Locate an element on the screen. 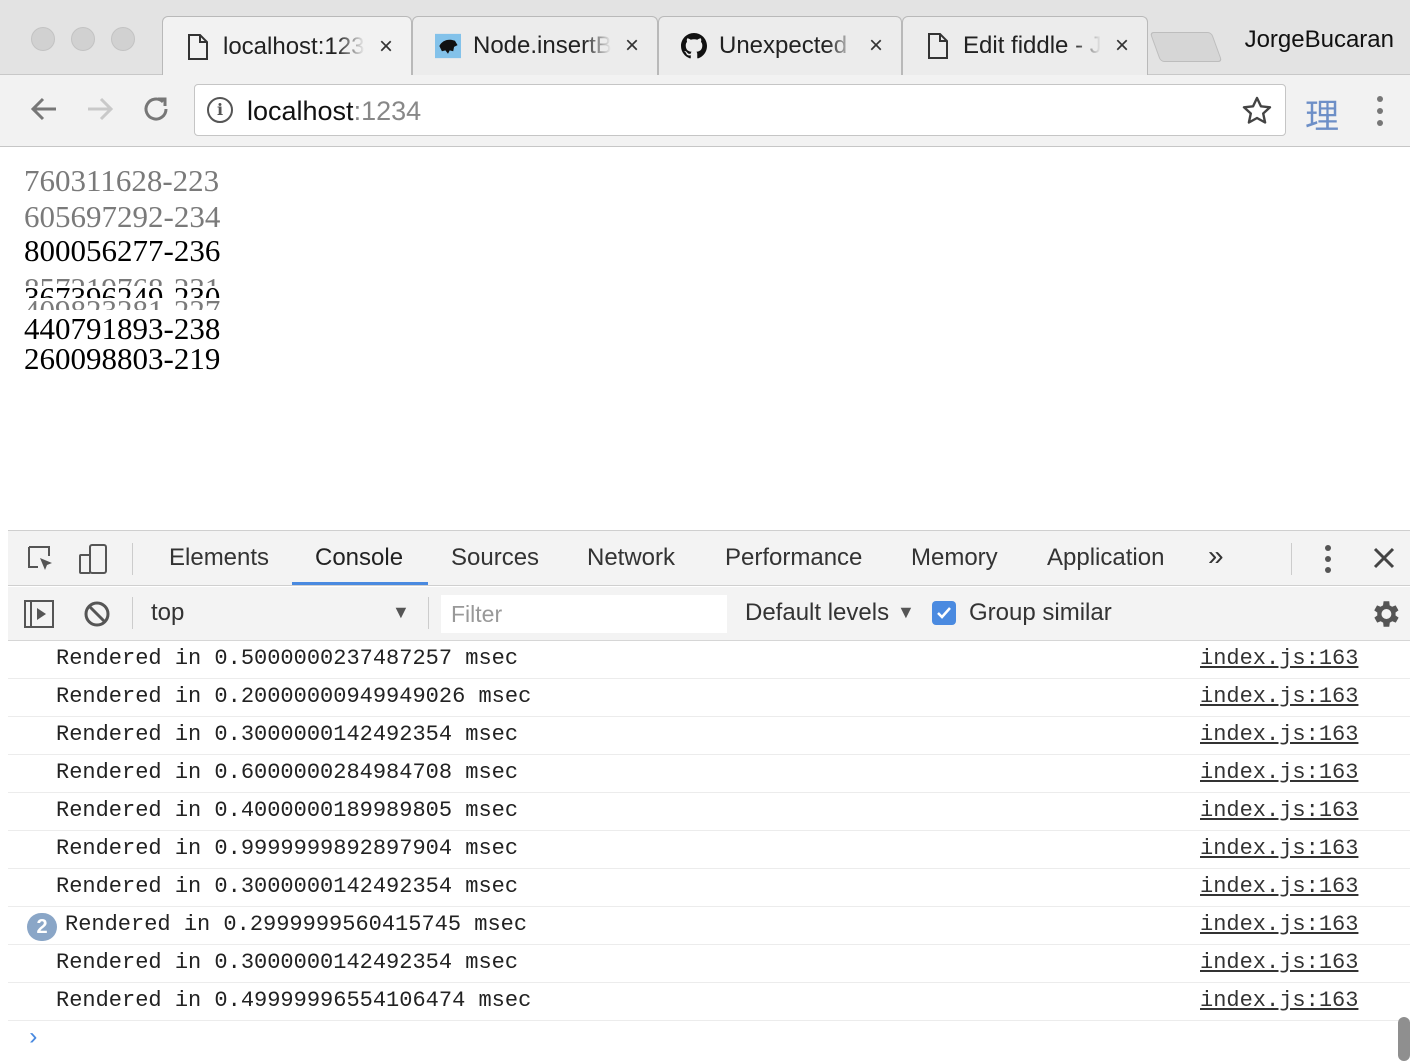 The width and height of the screenshot is (1410, 1064). log-message: Rendered in 0.49999996554106474 msec is located at coordinates (294, 1000).